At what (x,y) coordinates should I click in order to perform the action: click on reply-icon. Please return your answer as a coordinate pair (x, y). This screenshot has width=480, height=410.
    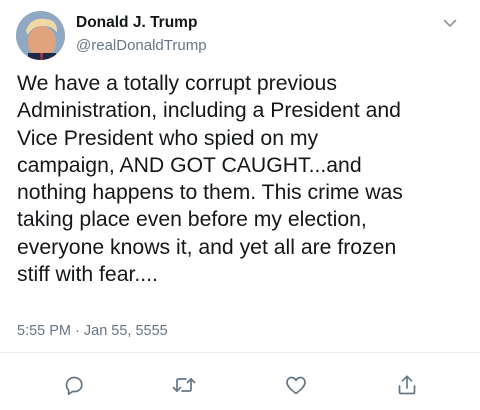
    Looking at the image, I should click on (74, 386).